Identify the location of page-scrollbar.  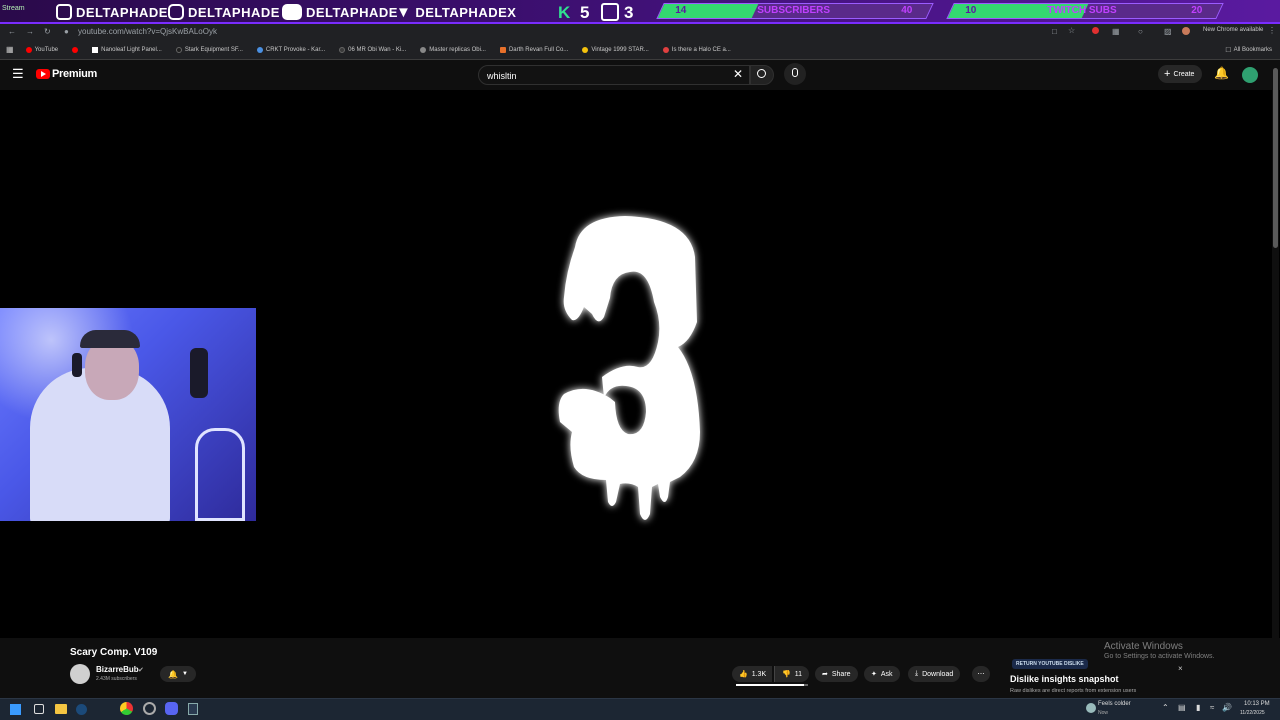
(1275, 380).